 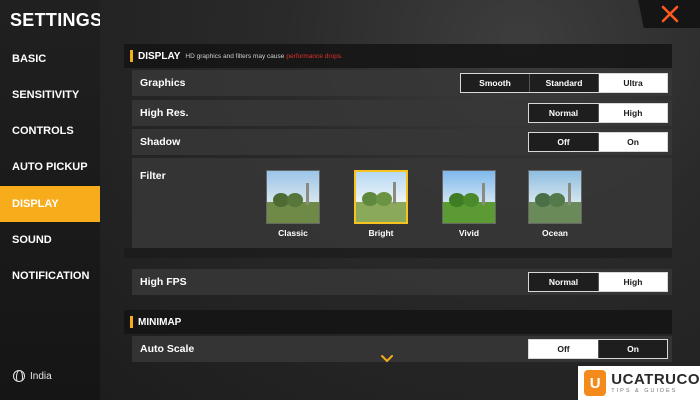 What do you see at coordinates (50, 131) in the screenshot?
I see `sidebar-item-controls: CONTROLS` at bounding box center [50, 131].